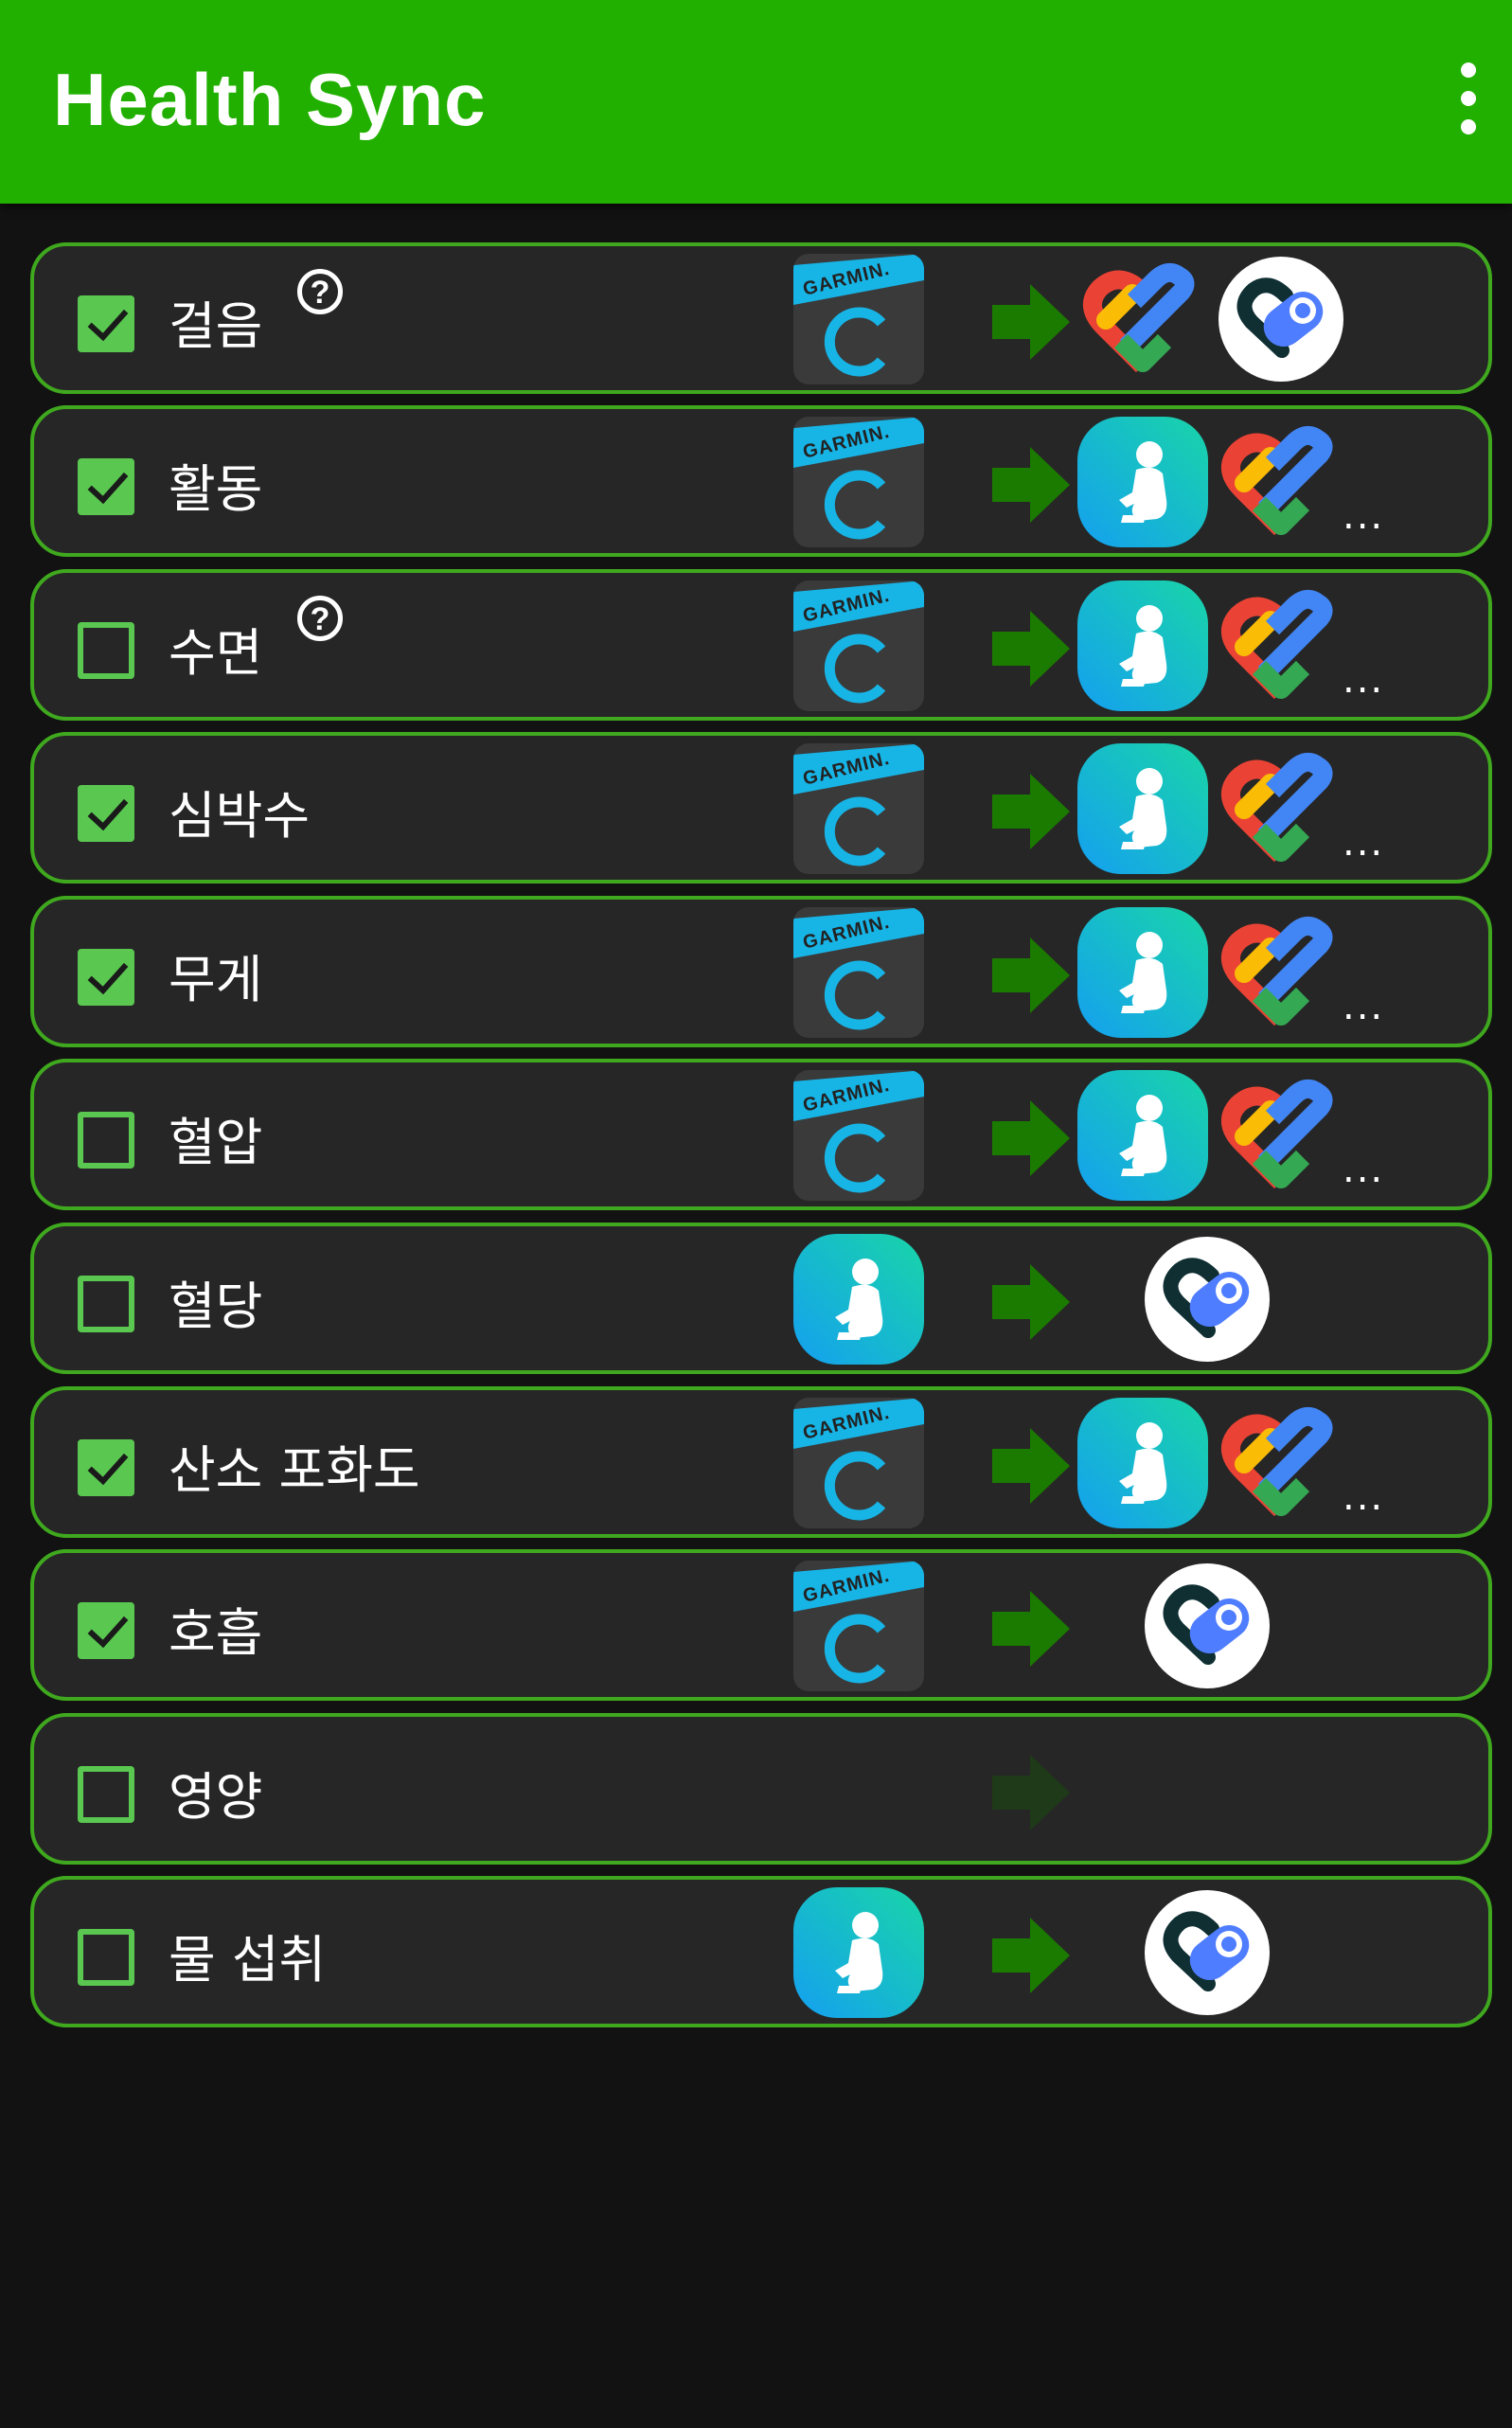  What do you see at coordinates (756, 102) in the screenshot?
I see `app-bar: Health Sync` at bounding box center [756, 102].